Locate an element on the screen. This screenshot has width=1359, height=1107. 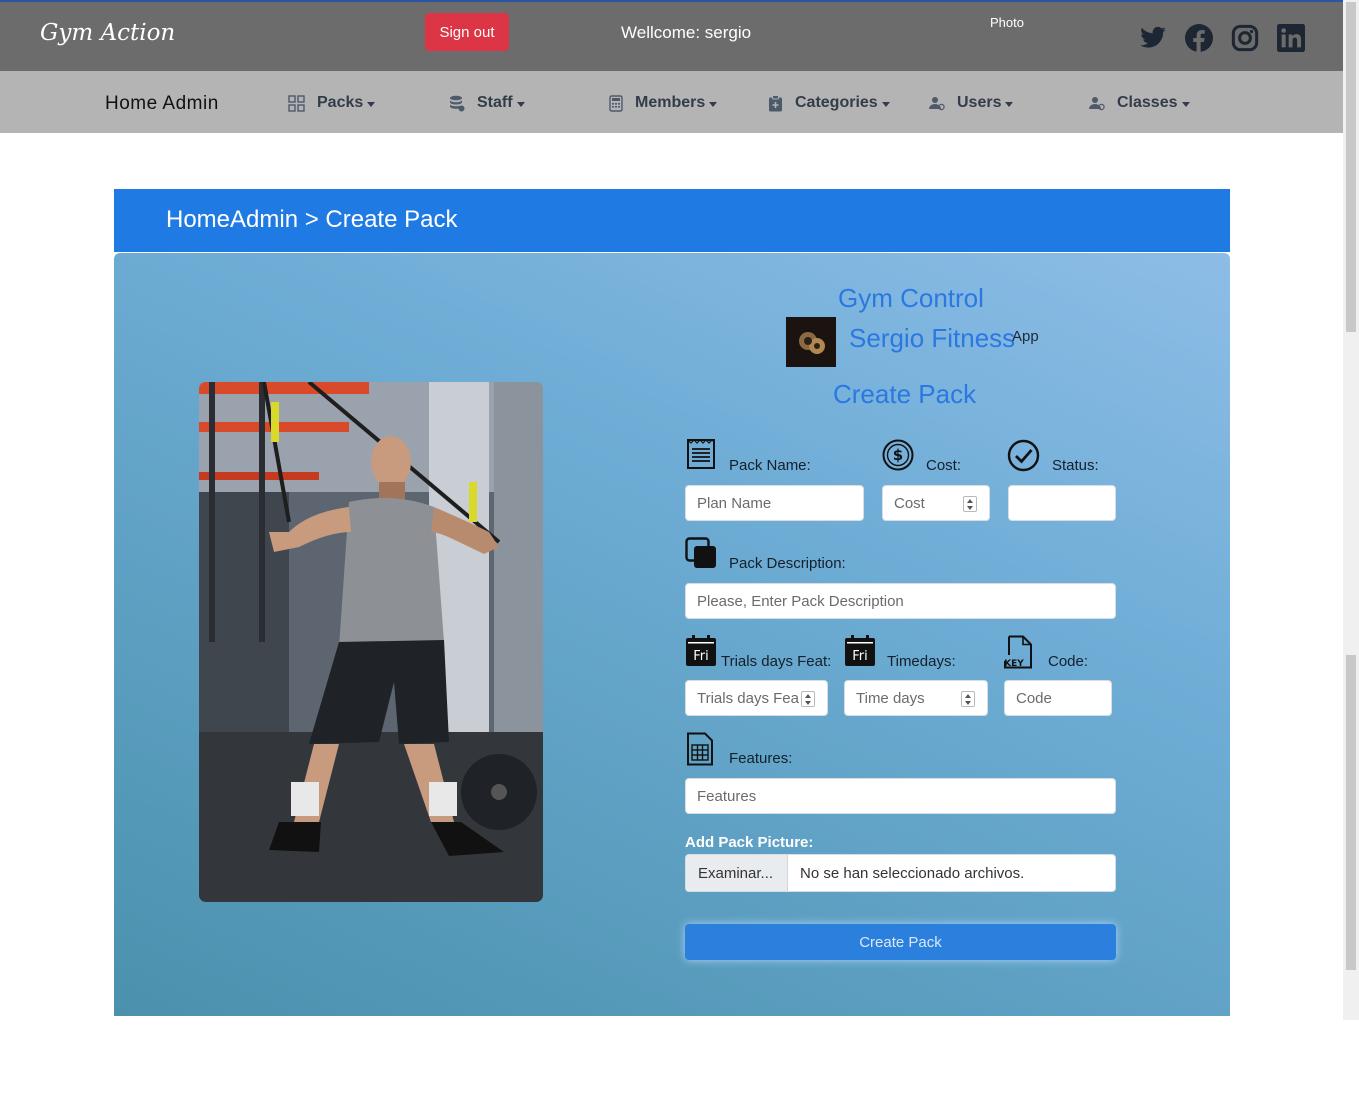
pack-picture-label: Add Pack Picture: is located at coordinates (749, 842).